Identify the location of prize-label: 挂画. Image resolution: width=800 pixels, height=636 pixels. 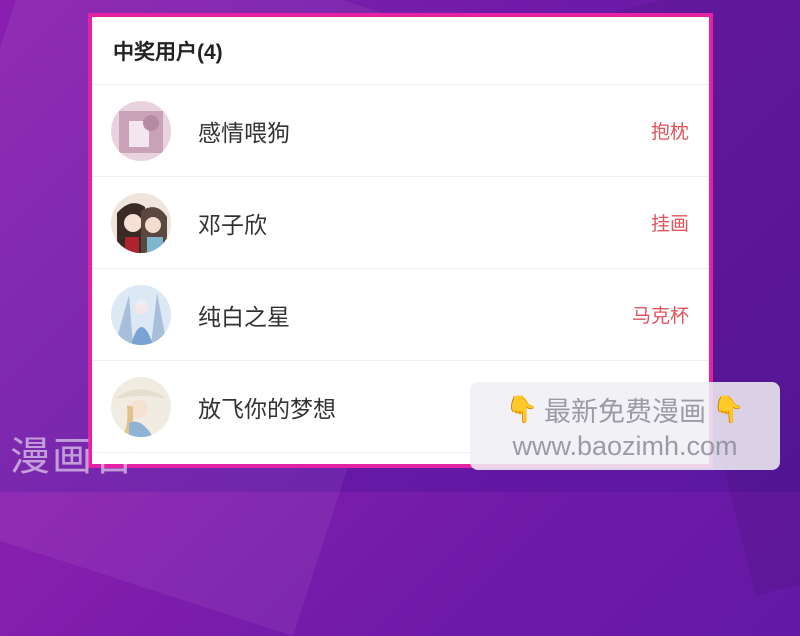
(669, 224).